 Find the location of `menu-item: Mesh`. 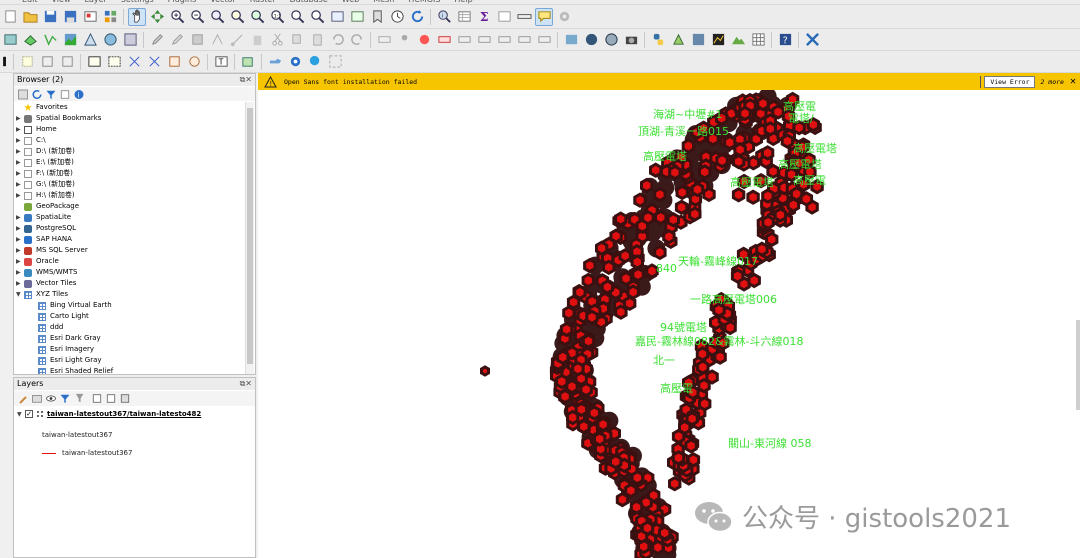

menu-item: Mesh is located at coordinates (383, 2).